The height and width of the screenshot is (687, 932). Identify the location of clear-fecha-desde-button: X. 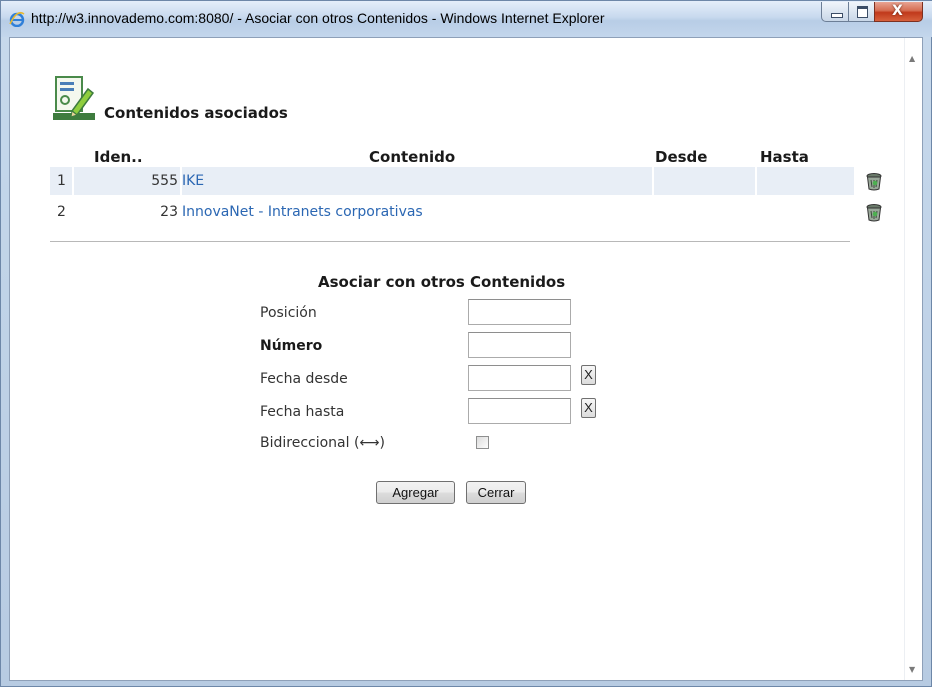
(588, 375).